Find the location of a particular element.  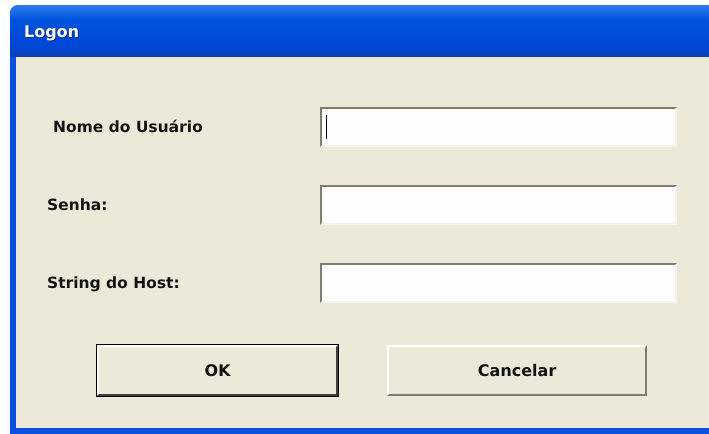

field-label: String do Host: is located at coordinates (114, 283).